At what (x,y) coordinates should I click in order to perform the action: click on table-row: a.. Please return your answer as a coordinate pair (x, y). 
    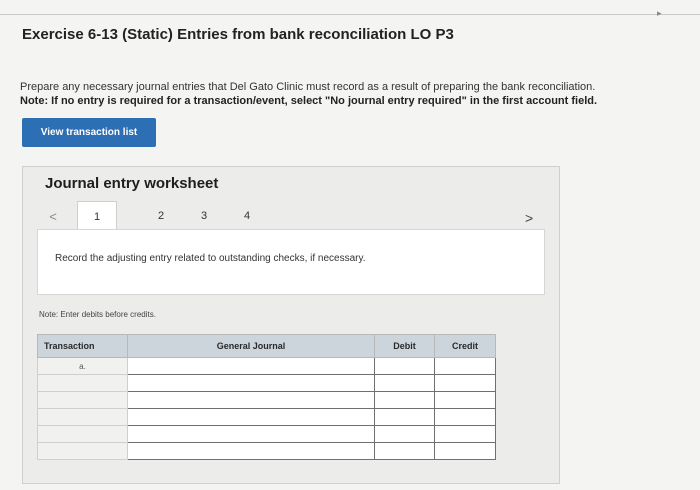
    Looking at the image, I should click on (266, 366).